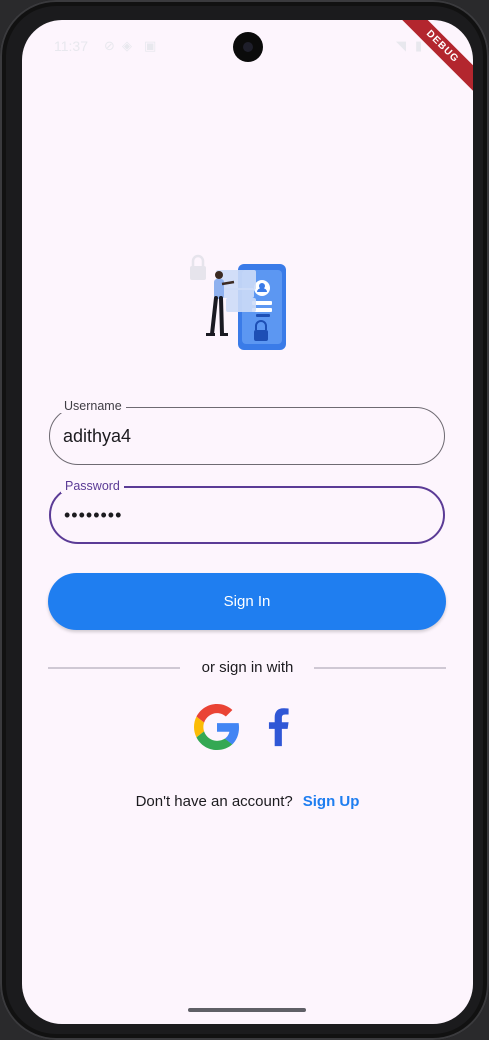 This screenshot has width=489, height=1040. I want to click on home-indicator, so click(247, 1010).